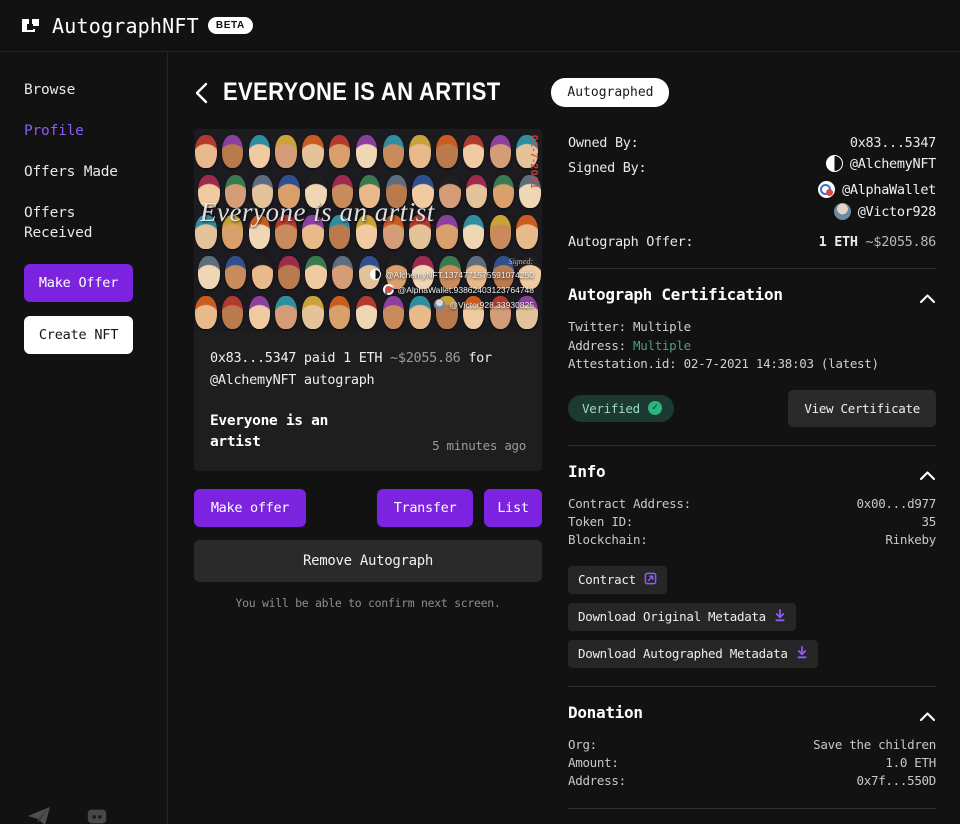 Image resolution: width=960 pixels, height=824 pixels. Describe the element at coordinates (611, 408) in the screenshot. I see `verified-label: Verified` at that location.